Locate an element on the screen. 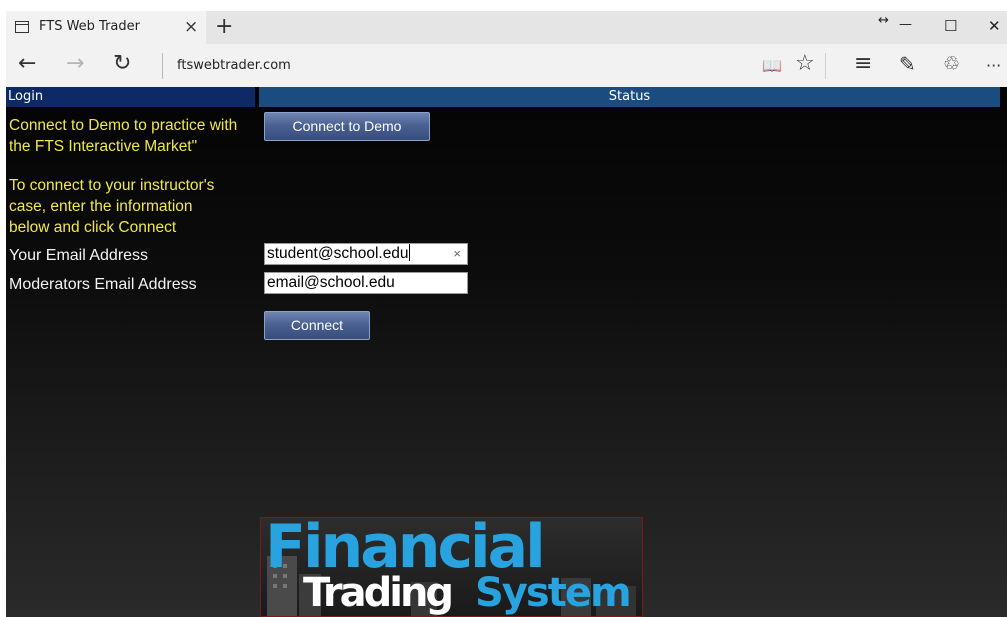  maximize-button: ☐ is located at coordinates (950, 26).